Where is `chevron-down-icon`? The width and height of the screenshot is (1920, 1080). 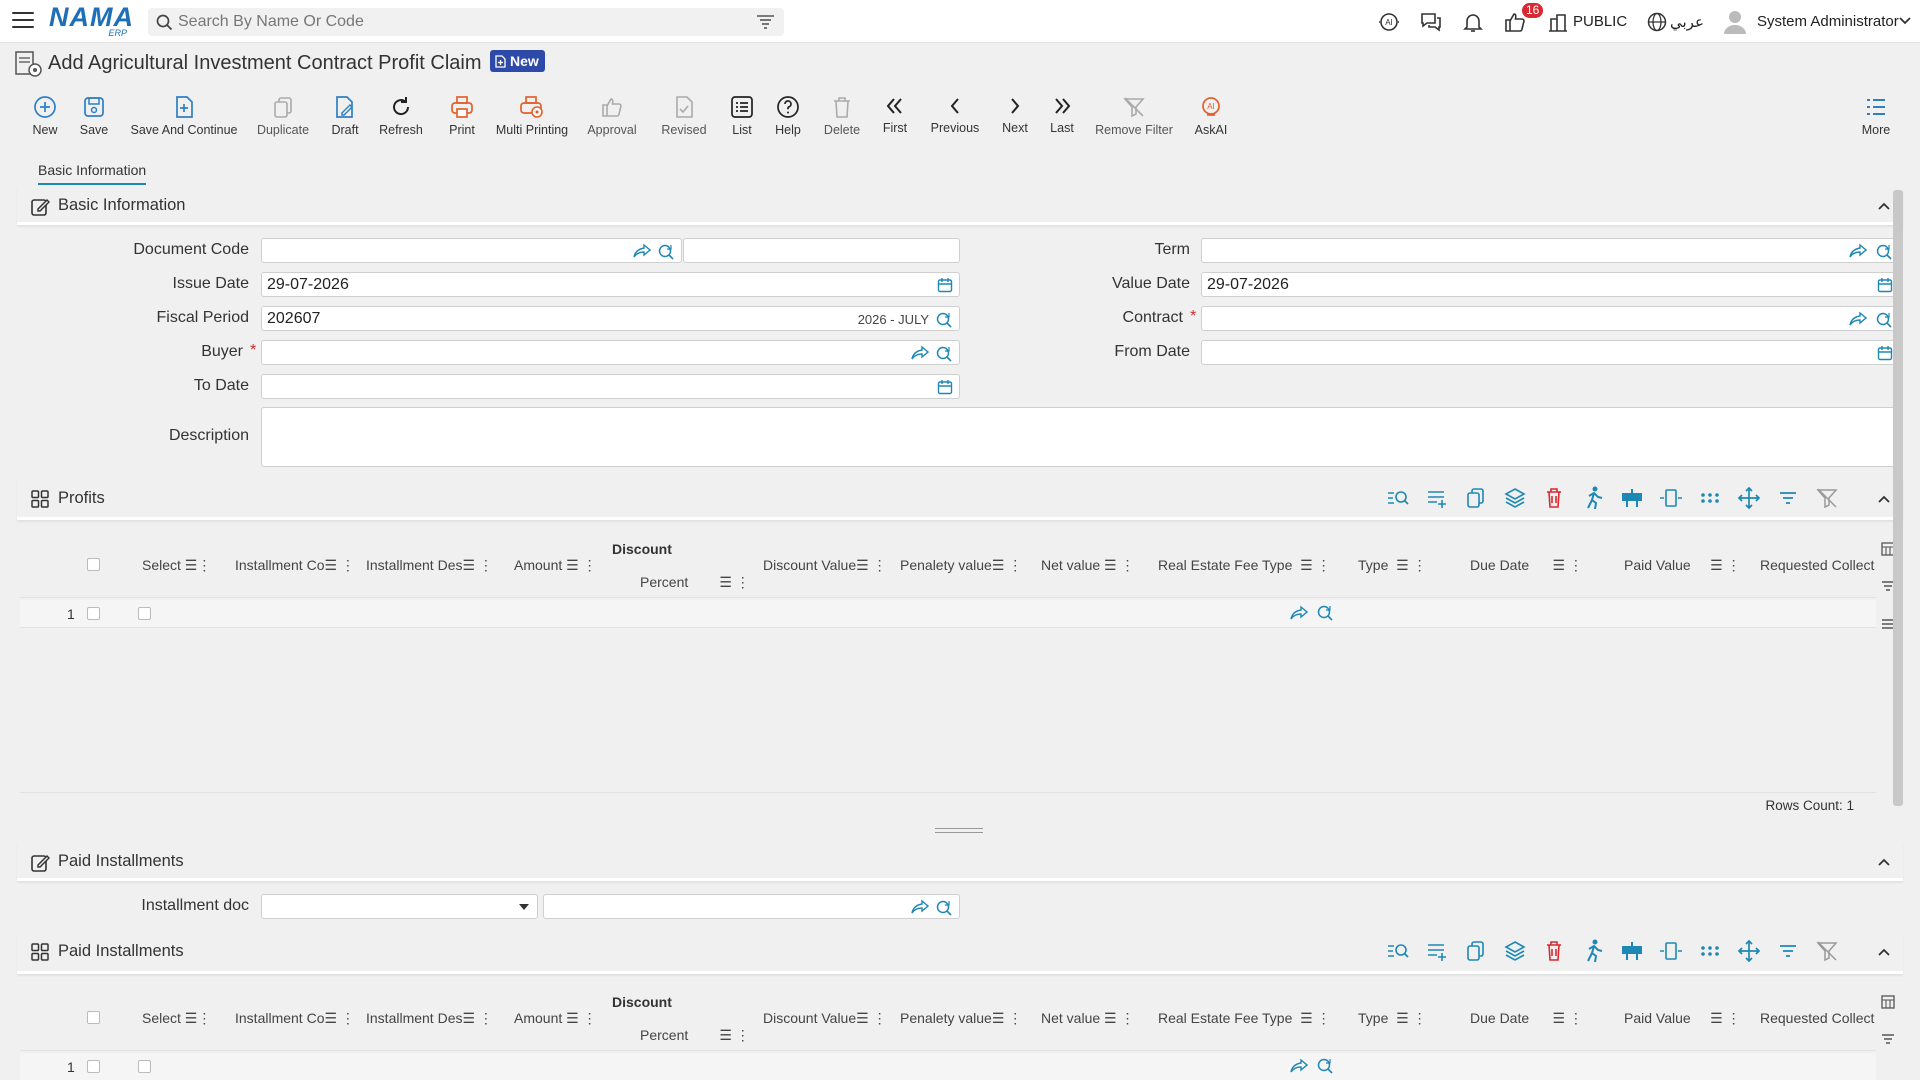
chevron-down-icon is located at coordinates (1905, 21).